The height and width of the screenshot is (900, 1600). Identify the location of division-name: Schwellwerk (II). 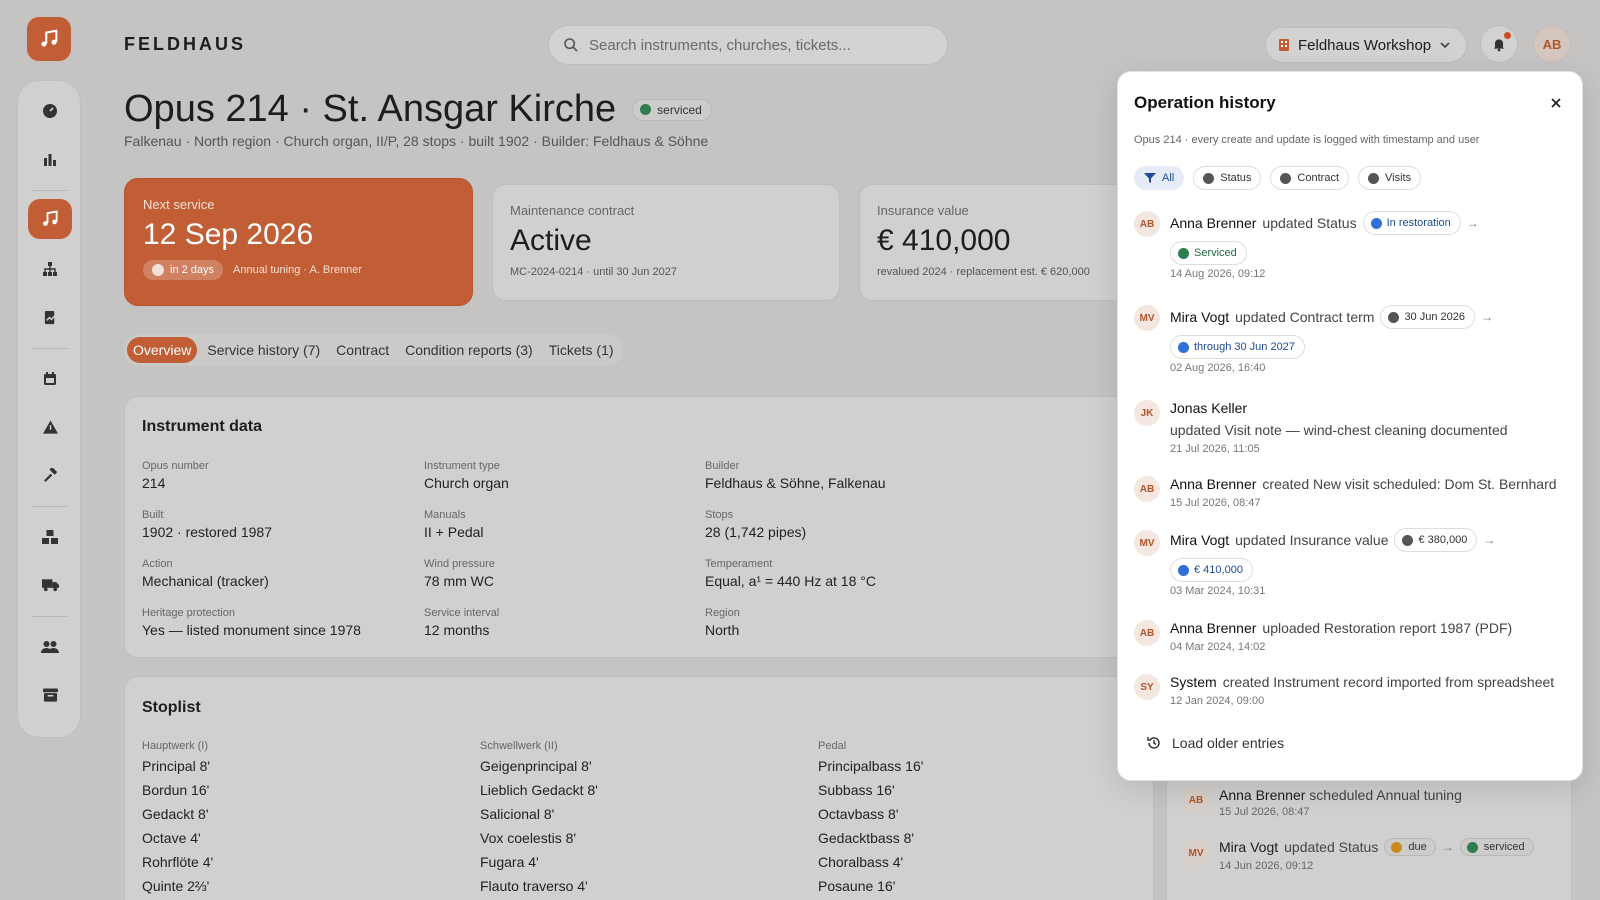
(519, 746).